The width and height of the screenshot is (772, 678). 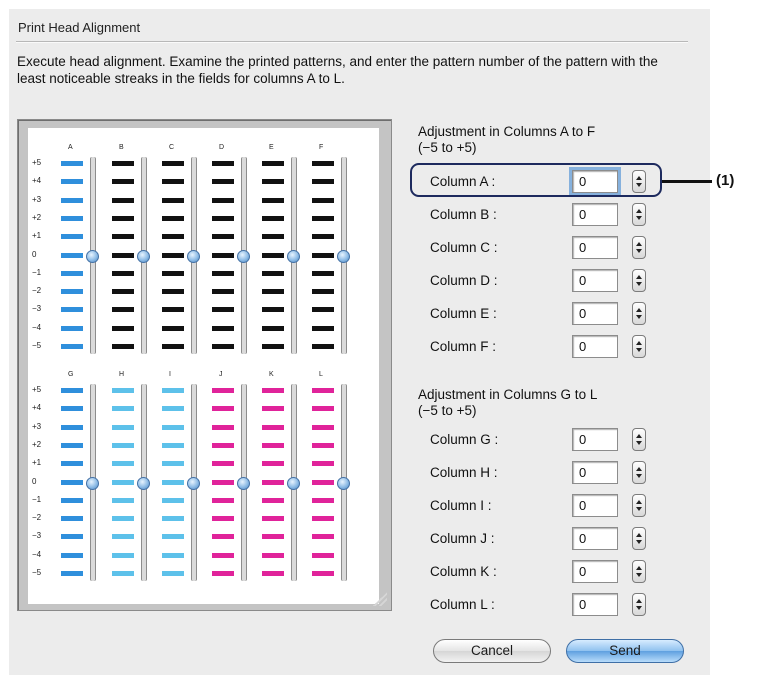 What do you see at coordinates (540, 573) in the screenshot?
I see `column-row-k: Column K :` at bounding box center [540, 573].